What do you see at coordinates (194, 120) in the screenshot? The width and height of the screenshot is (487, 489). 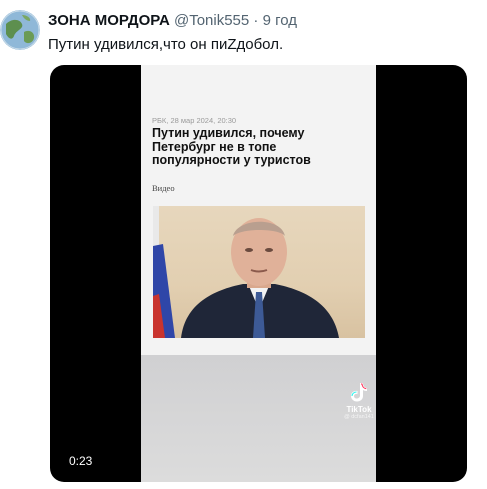 I see `article-meta: РБК, 28 мар 2024, 20:30` at bounding box center [194, 120].